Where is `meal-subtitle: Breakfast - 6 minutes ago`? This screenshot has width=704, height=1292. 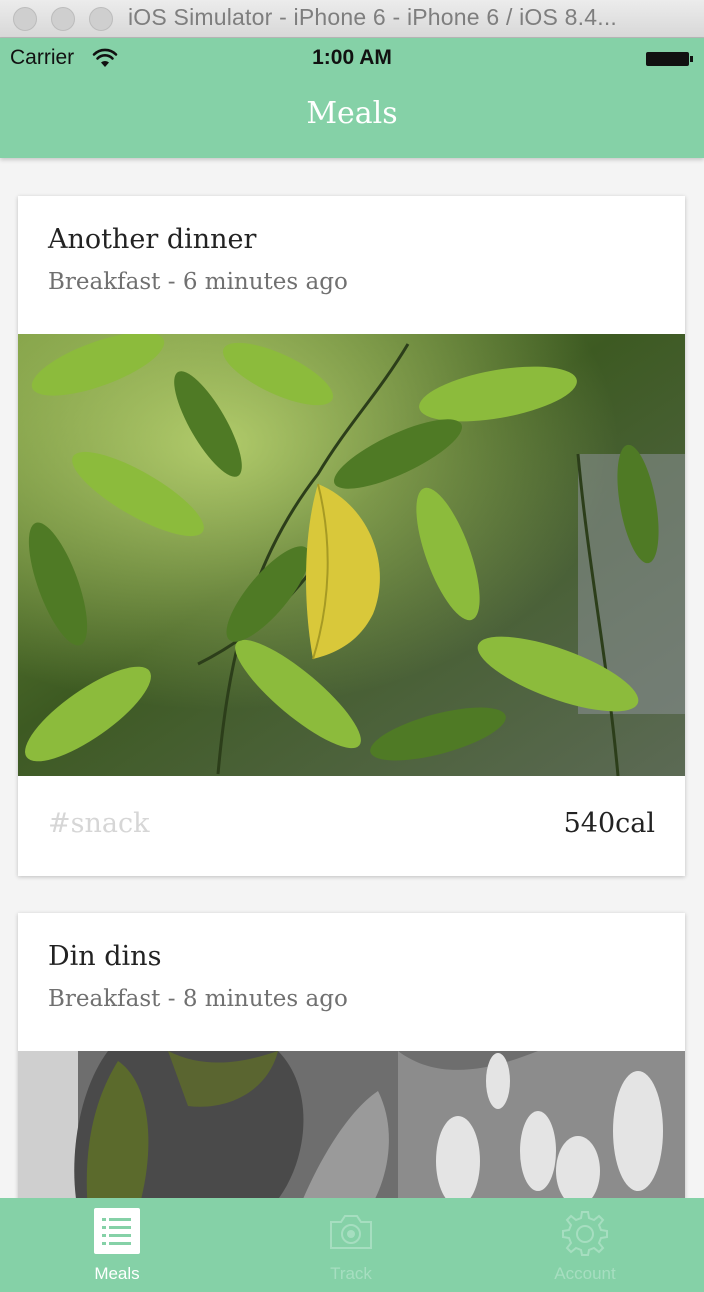 meal-subtitle: Breakfast - 6 minutes ago is located at coordinates (198, 282).